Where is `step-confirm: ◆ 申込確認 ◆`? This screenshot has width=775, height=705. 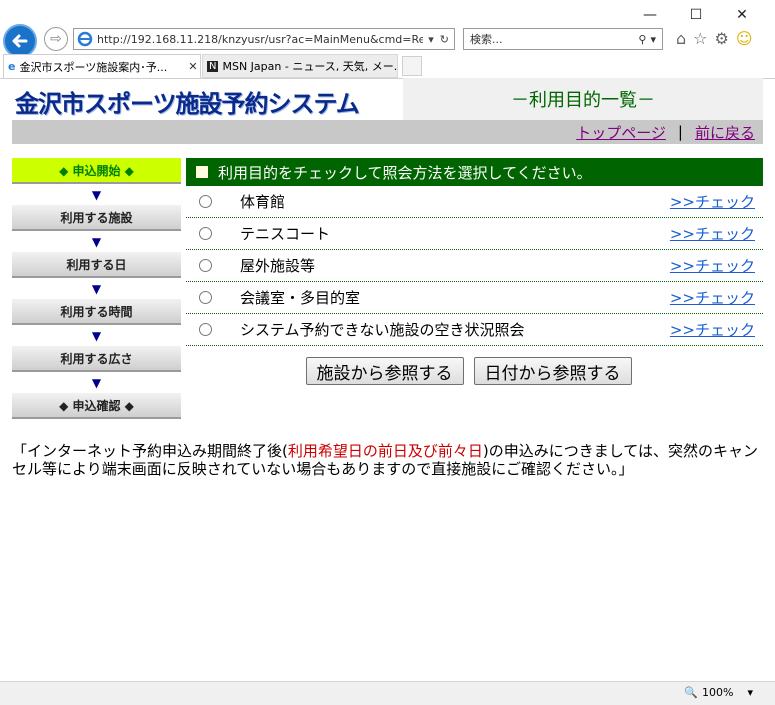
step-confirm: ◆ 申込確認 ◆ is located at coordinates (96, 406).